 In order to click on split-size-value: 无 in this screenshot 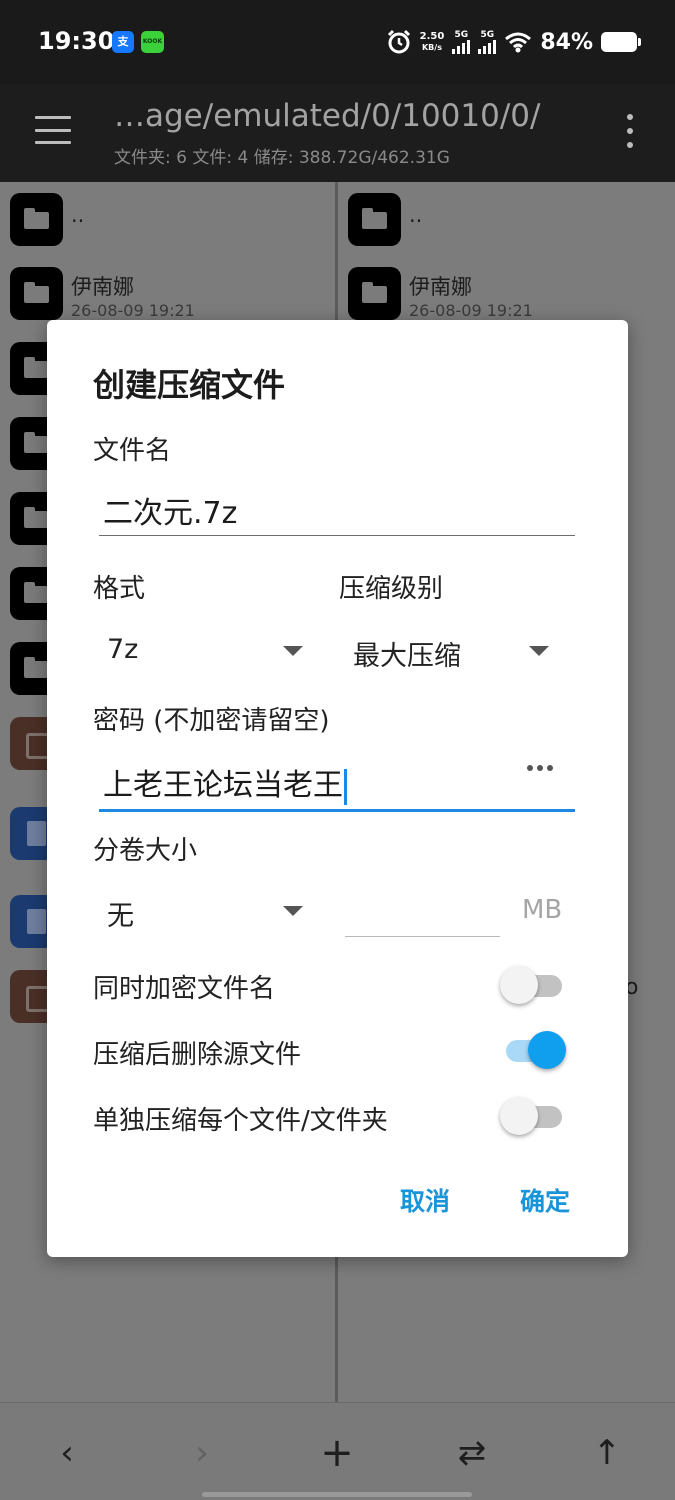, I will do `click(120, 916)`.